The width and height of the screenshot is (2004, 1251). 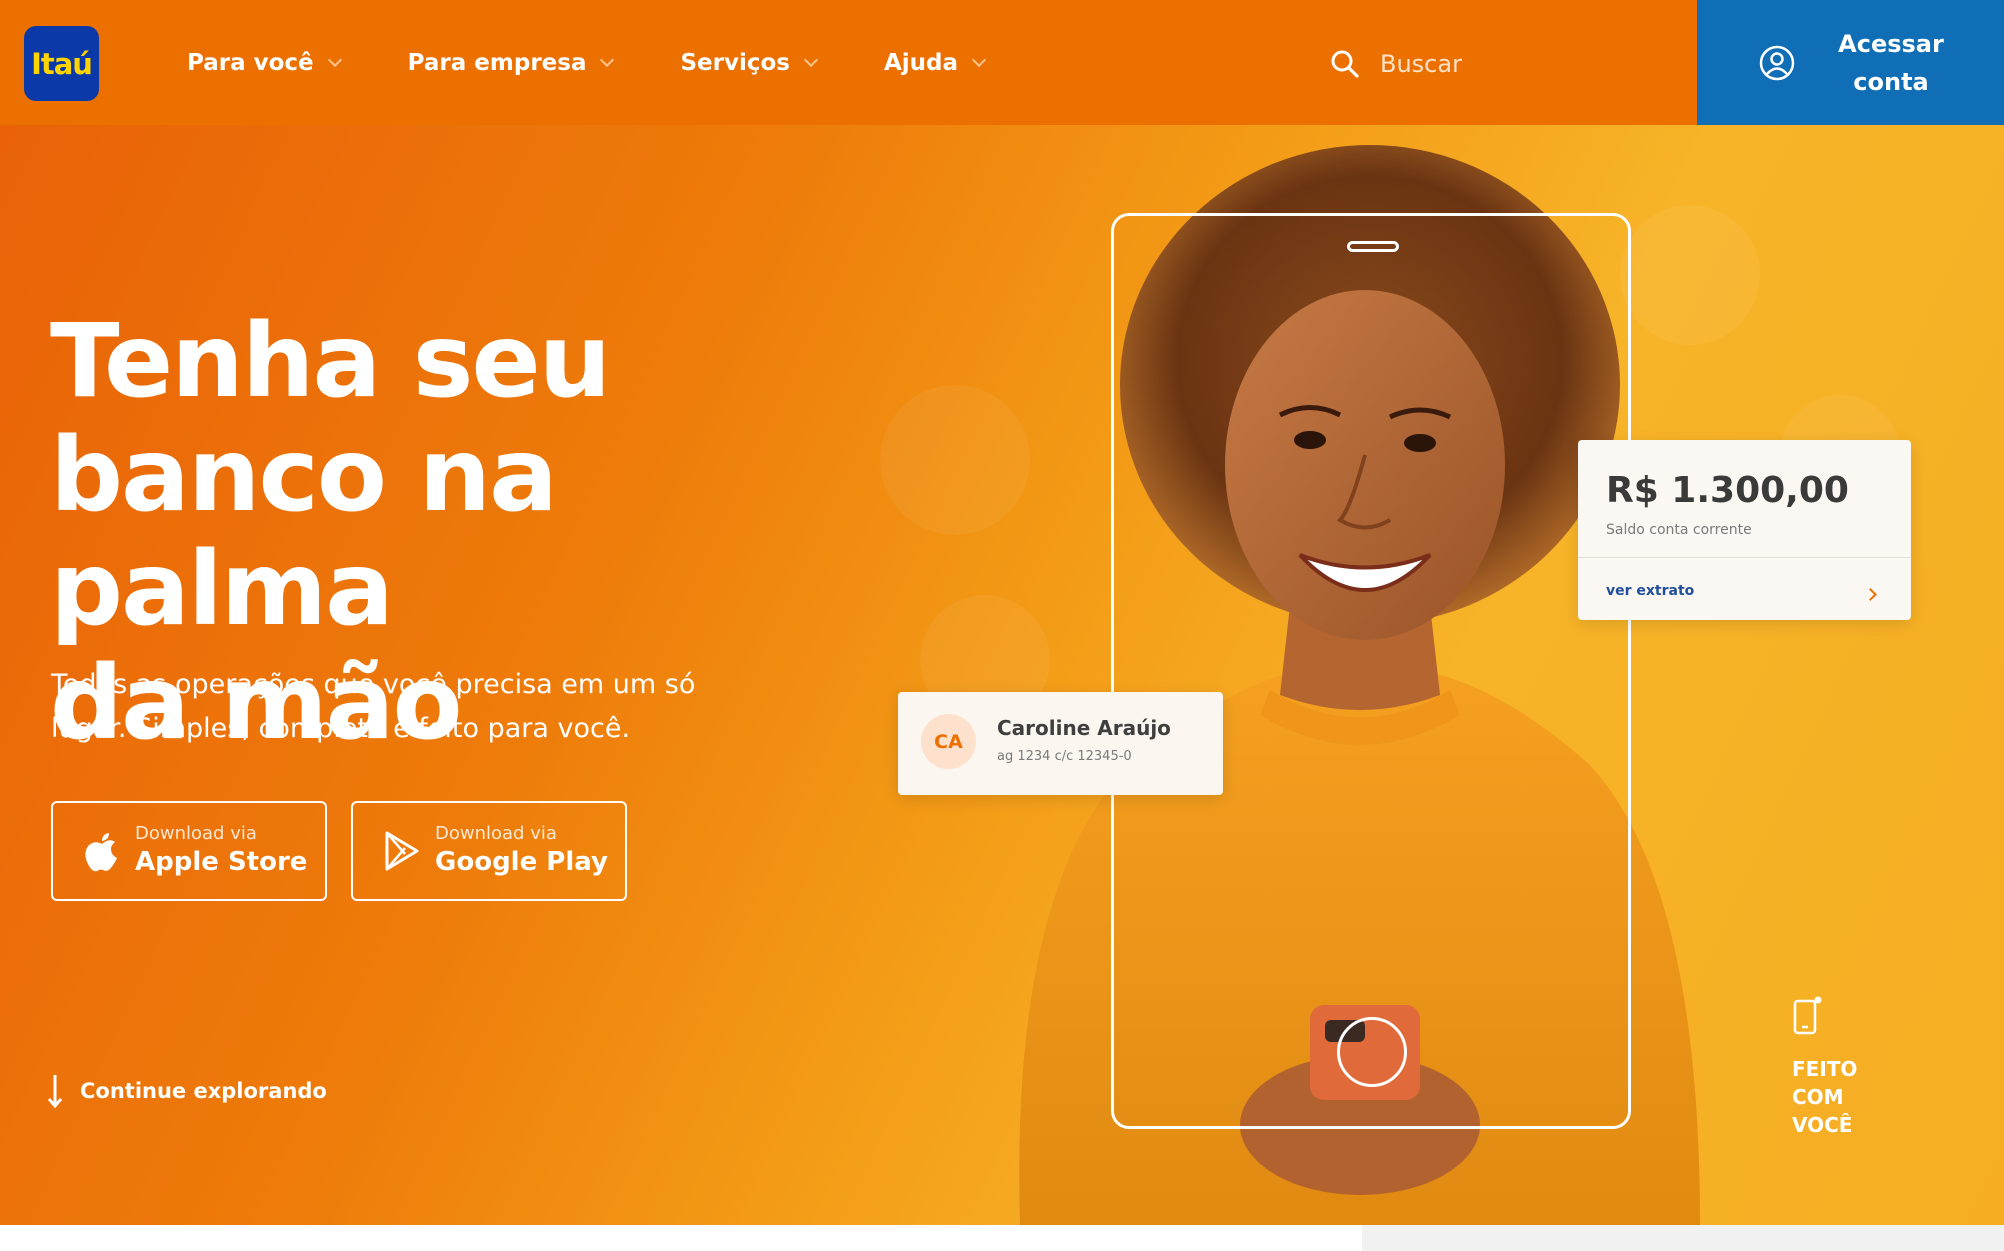 I want to click on balance-description: Saldo conta corrente, so click(x=1679, y=530).